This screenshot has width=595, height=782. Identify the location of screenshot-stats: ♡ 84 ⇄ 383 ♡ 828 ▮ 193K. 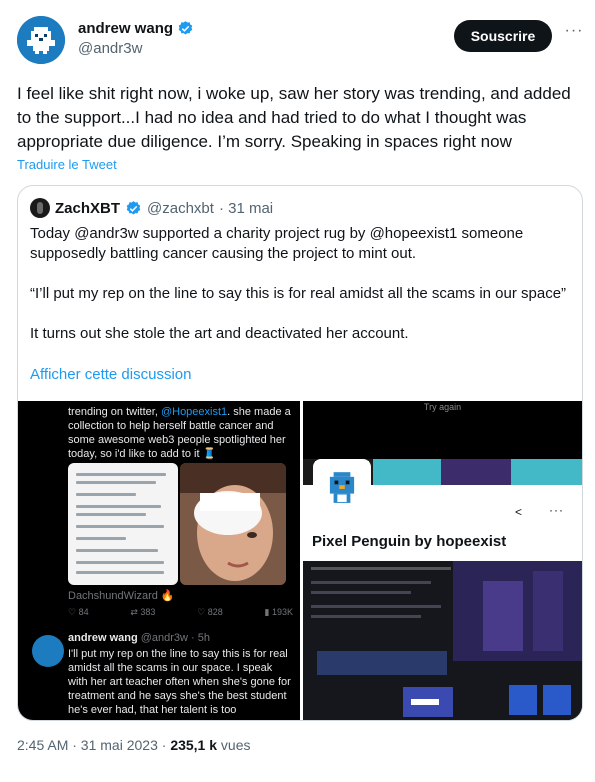
(180, 612).